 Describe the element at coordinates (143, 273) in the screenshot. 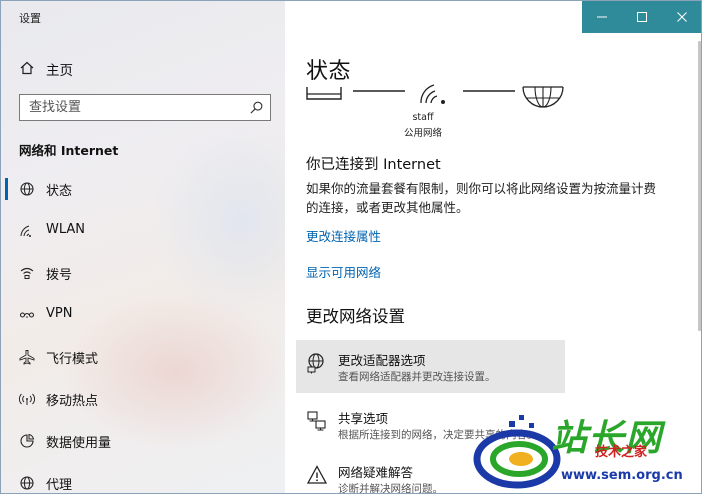

I see `sidebar-item-dialup: 拨号` at that location.